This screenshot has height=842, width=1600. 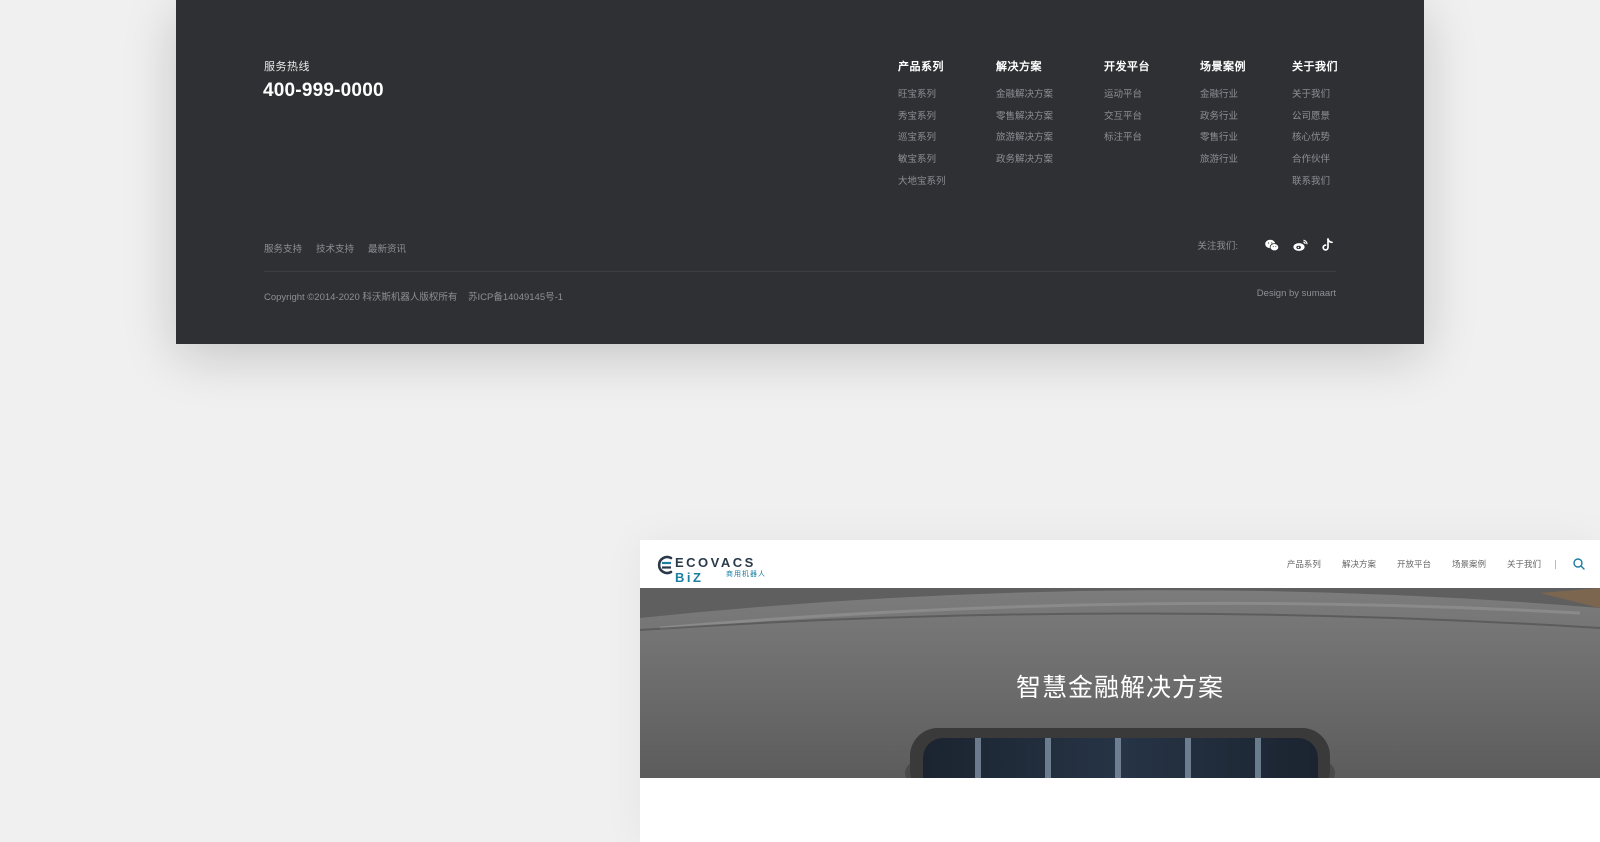 What do you see at coordinates (1024, 142) in the screenshot?
I see `footer-link: 旅游解决方案` at bounding box center [1024, 142].